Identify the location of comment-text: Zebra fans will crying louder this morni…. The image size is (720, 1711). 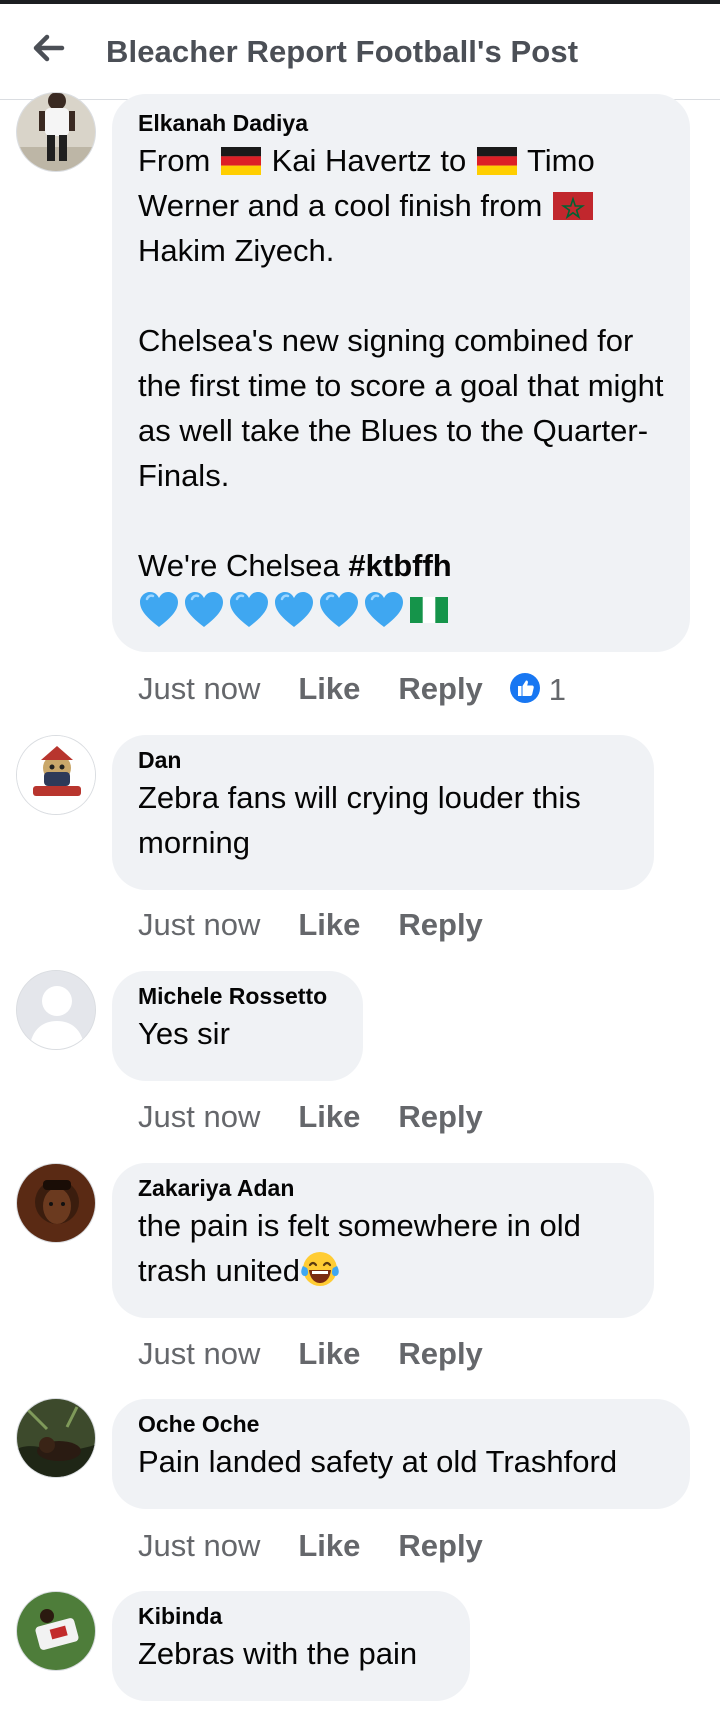
(364, 820).